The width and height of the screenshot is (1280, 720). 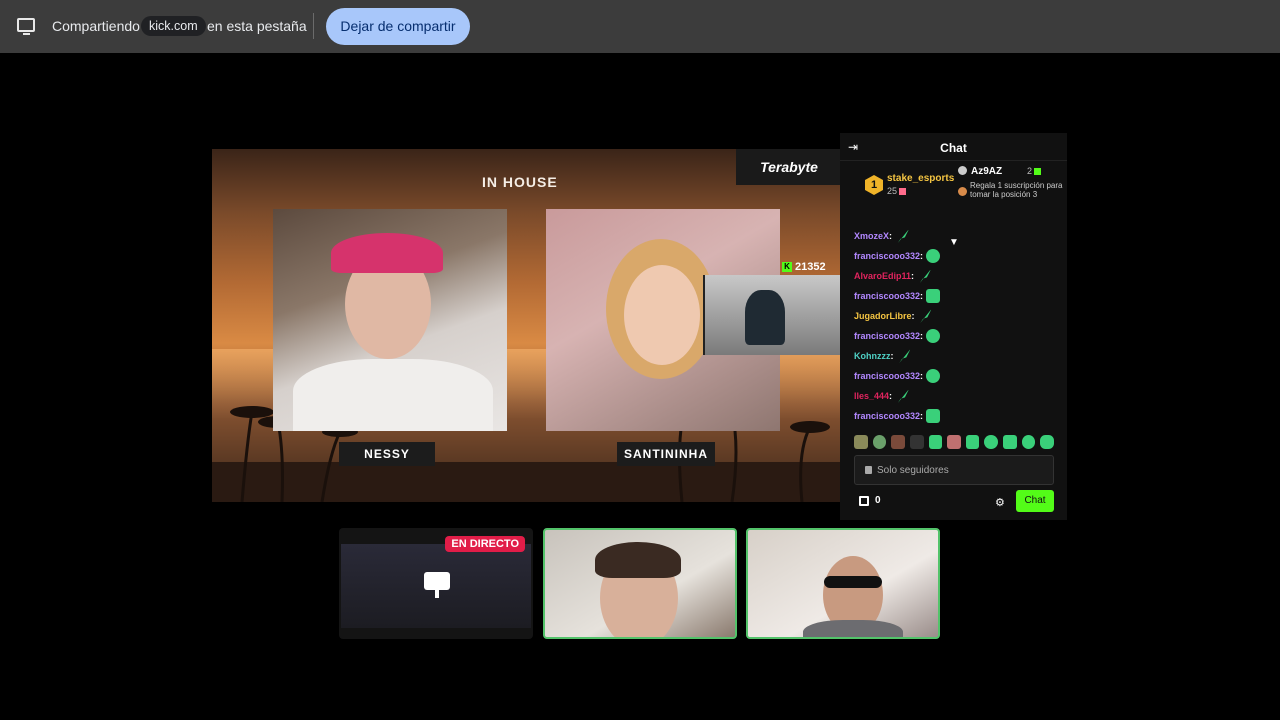 I want to click on chat-header: ⇥ Chat, so click(x=953, y=147).